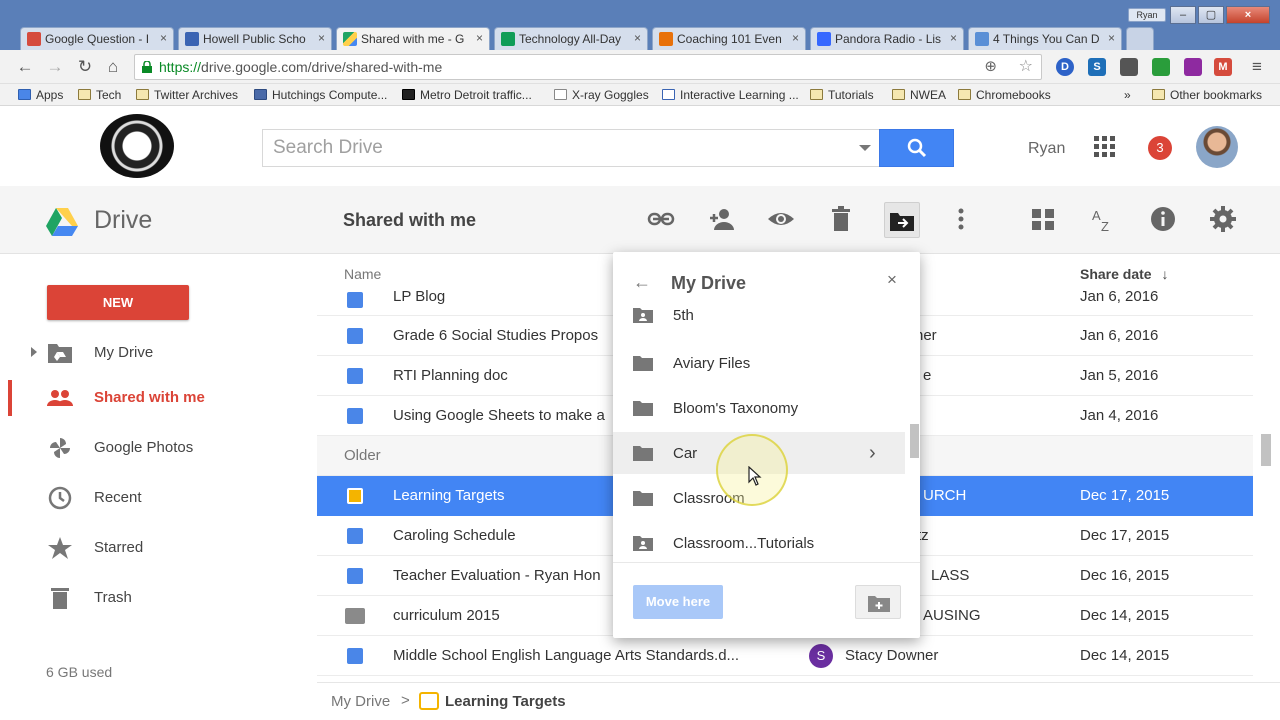 The image size is (1280, 720). Describe the element at coordinates (187, 95) in the screenshot. I see `bookmark-twitter-archives: Twitter Archives` at that location.